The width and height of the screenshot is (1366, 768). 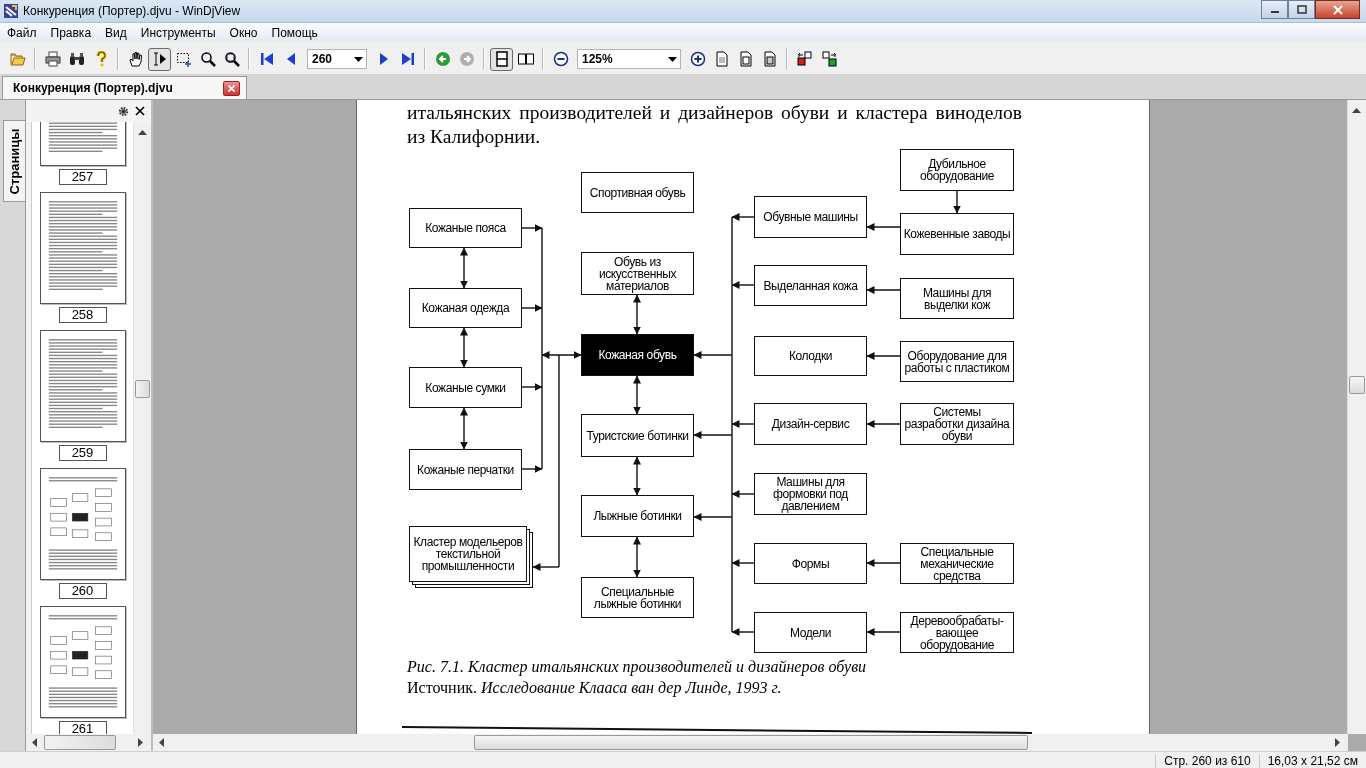 What do you see at coordinates (465, 469) in the screenshot?
I see `diagram-node: Кожаные перчатки` at bounding box center [465, 469].